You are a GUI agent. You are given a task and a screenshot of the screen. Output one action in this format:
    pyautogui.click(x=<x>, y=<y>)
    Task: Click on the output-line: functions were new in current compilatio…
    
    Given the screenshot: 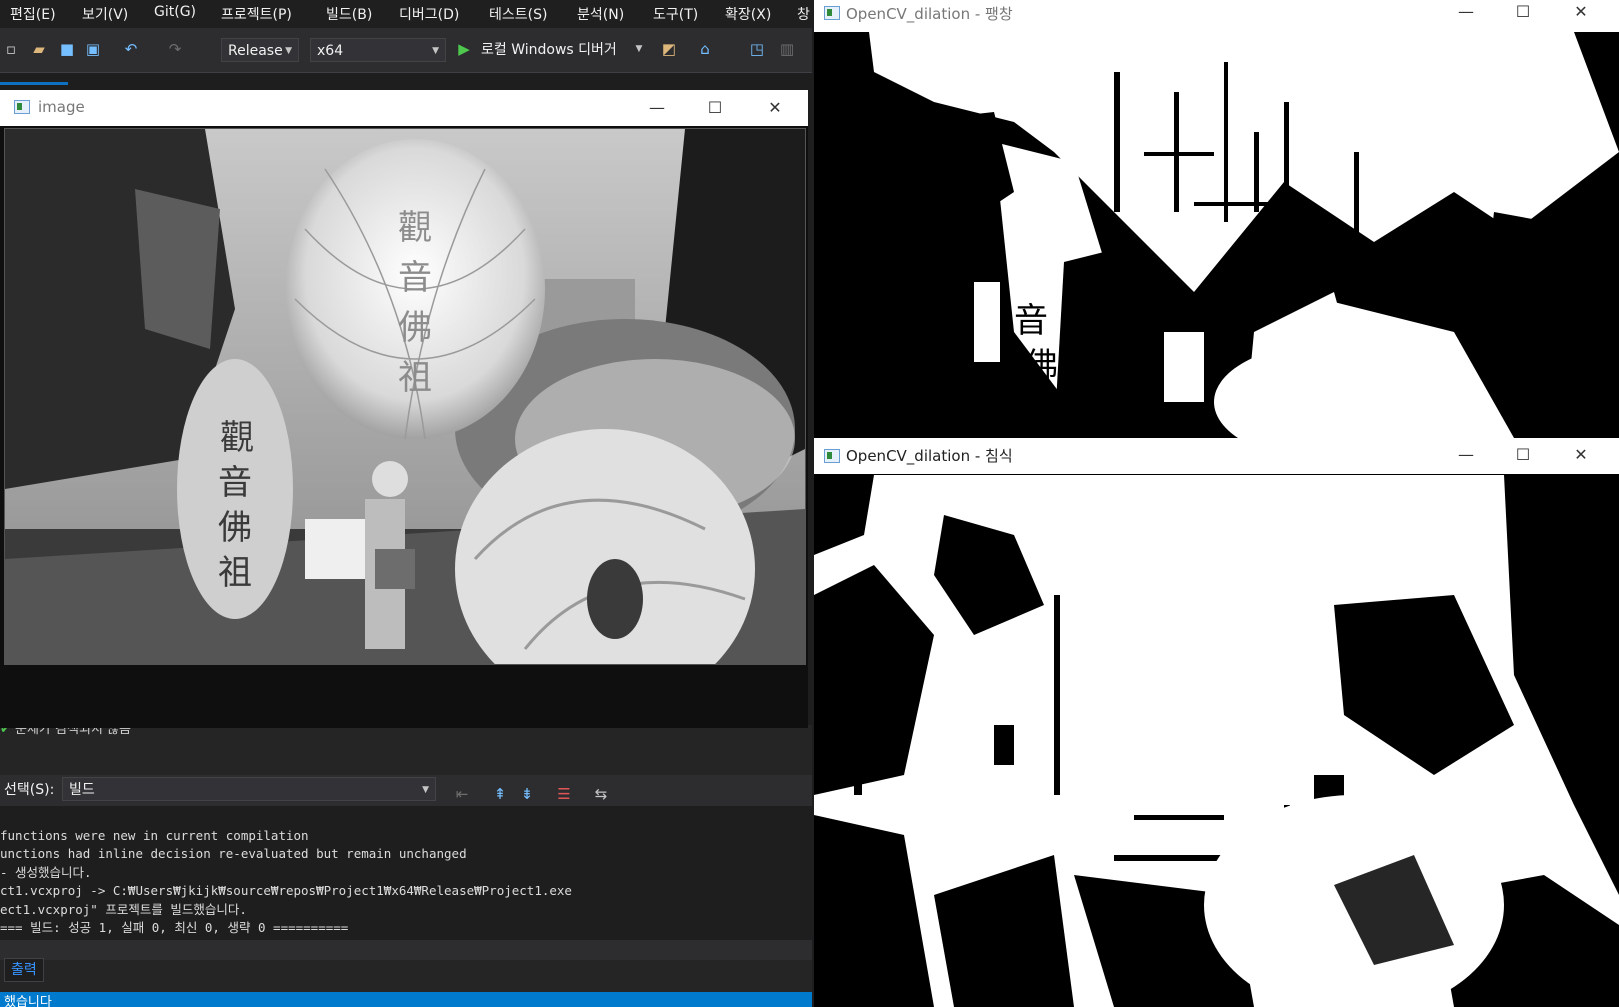 What is the action you would take?
    pyautogui.click(x=154, y=835)
    